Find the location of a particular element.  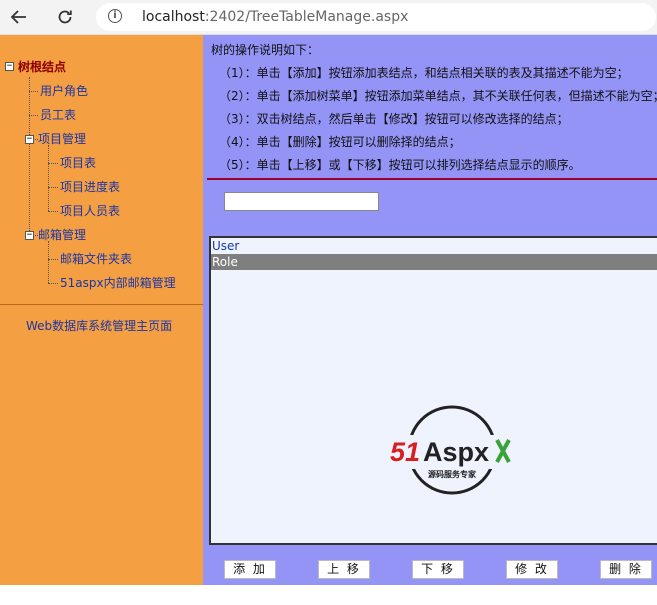

tree-node-project-progress: 项目进度表 is located at coordinates (90, 187).